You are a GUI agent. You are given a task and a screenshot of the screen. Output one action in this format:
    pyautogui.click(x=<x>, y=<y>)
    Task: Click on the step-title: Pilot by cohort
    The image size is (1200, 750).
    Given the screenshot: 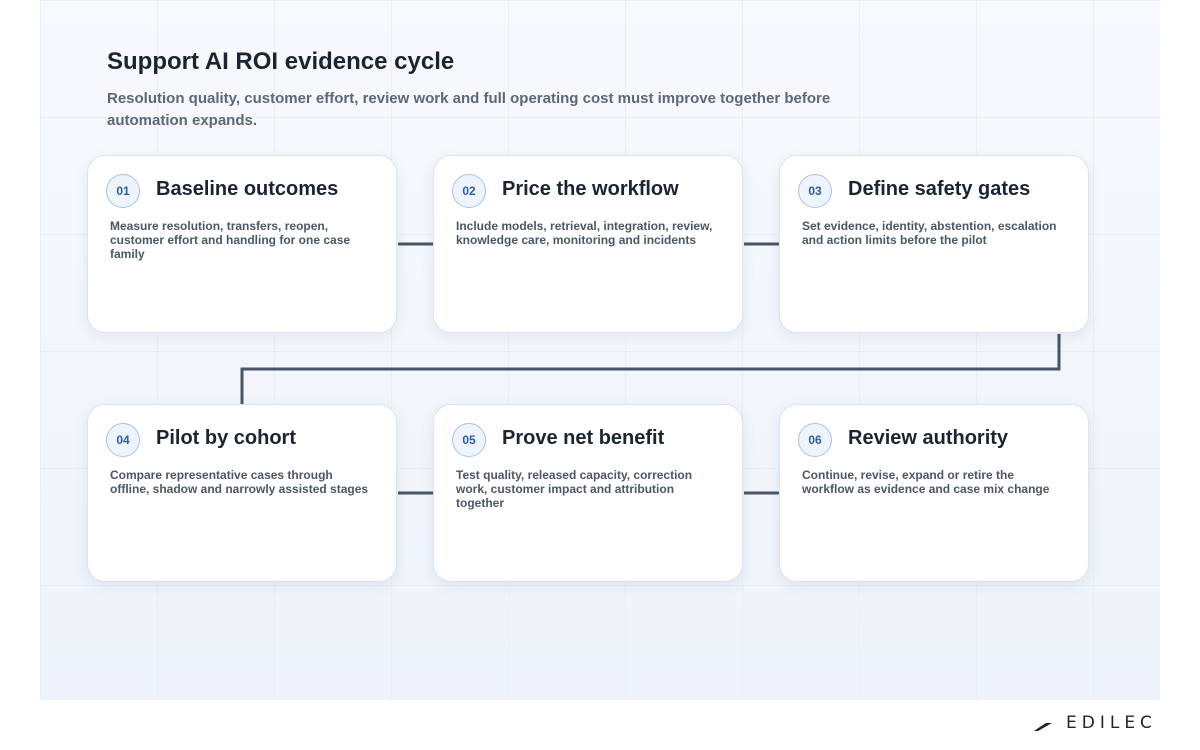 What is the action you would take?
    pyautogui.click(x=226, y=438)
    